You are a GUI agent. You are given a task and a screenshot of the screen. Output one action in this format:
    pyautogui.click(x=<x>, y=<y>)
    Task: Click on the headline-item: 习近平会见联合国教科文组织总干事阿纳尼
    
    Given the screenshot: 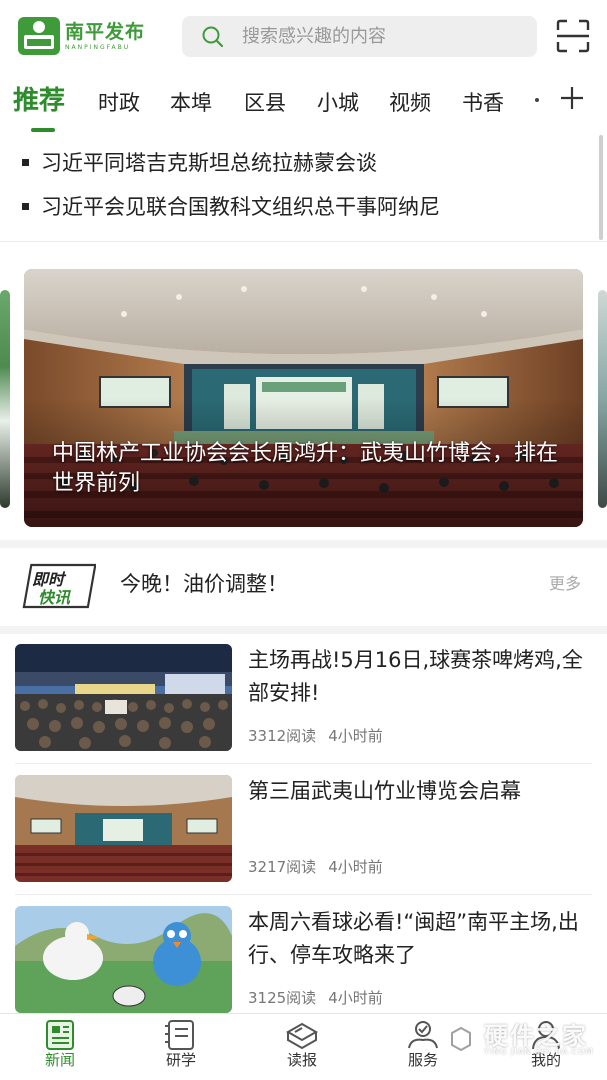 What is the action you would take?
    pyautogui.click(x=231, y=207)
    